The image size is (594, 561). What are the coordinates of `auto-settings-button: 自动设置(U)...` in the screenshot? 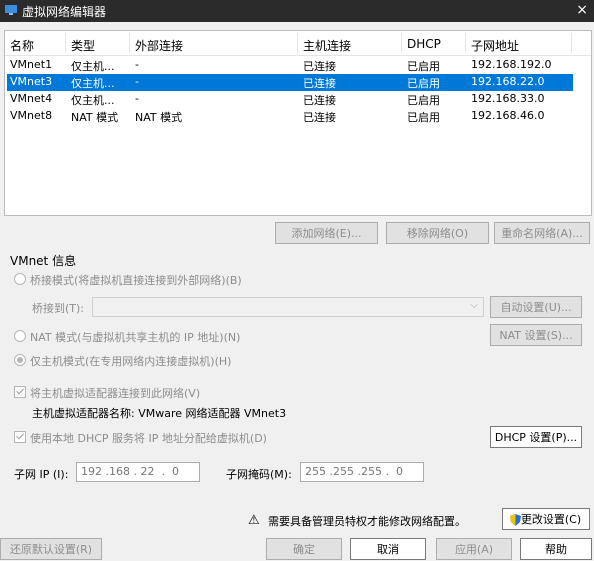 It's located at (536, 307).